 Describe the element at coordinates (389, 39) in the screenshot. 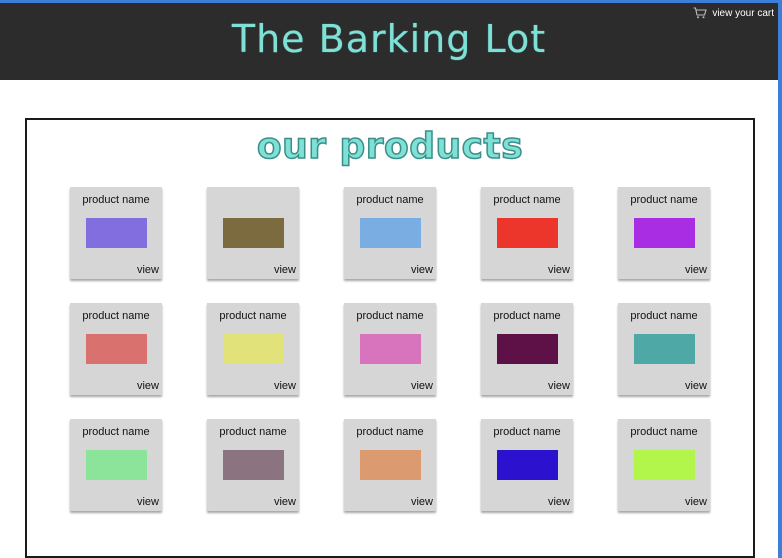

I see `site-brand: The Barking Lot` at that location.